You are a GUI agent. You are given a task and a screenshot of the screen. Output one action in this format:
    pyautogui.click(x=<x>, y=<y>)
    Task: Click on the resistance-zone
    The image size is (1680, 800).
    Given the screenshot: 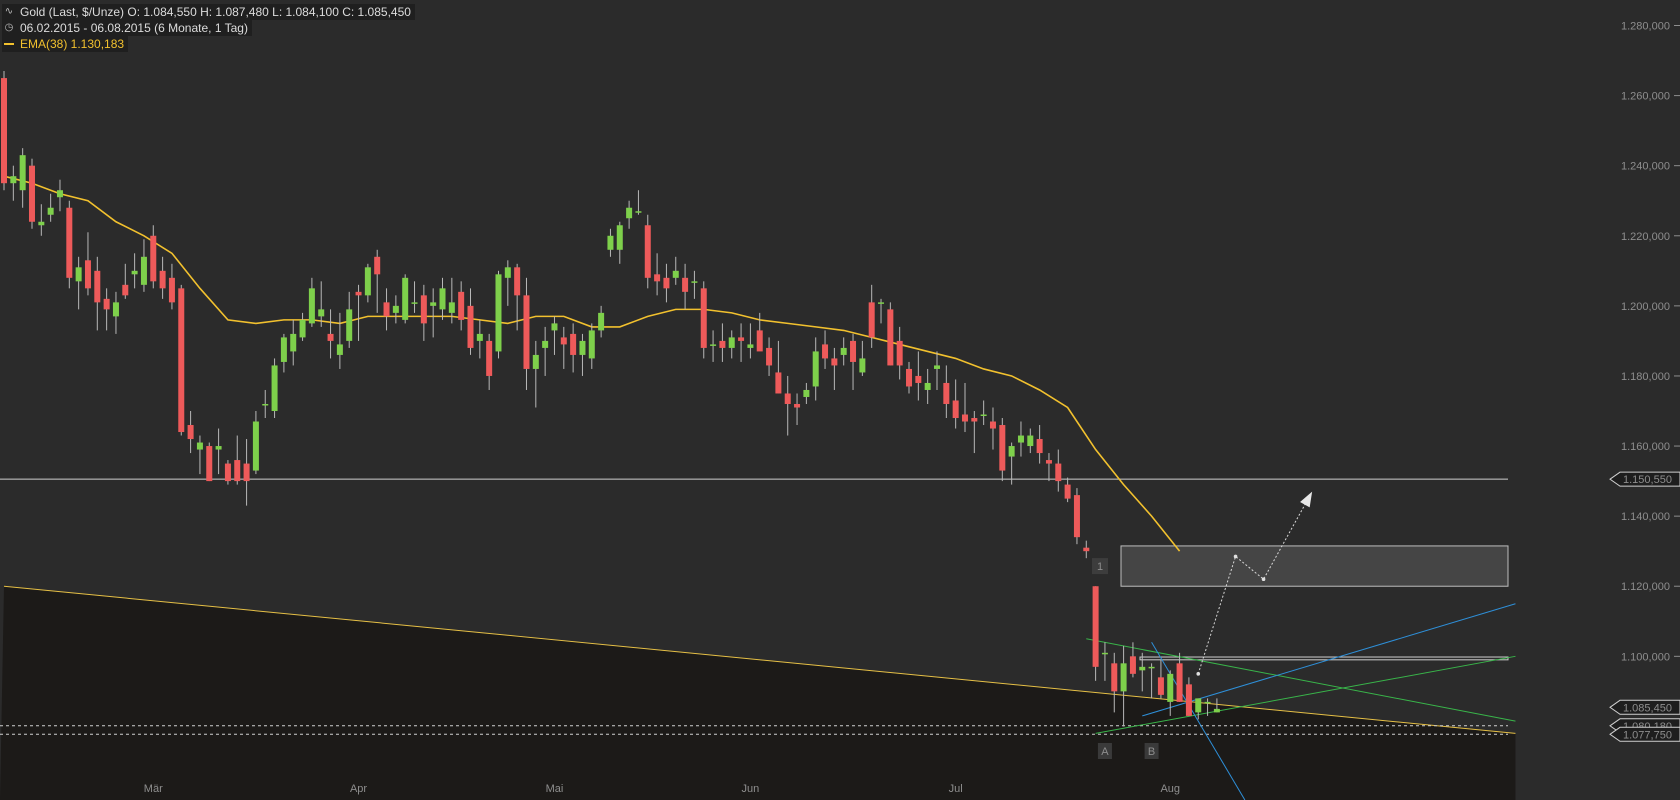 What is the action you would take?
    pyautogui.click(x=1314, y=566)
    